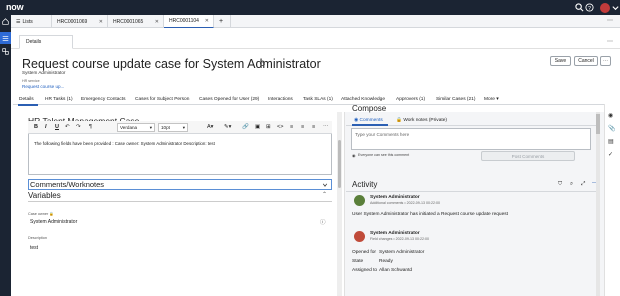 The image size is (620, 296). What do you see at coordinates (129, 127) in the screenshot?
I see `font-value: Verdana` at bounding box center [129, 127].